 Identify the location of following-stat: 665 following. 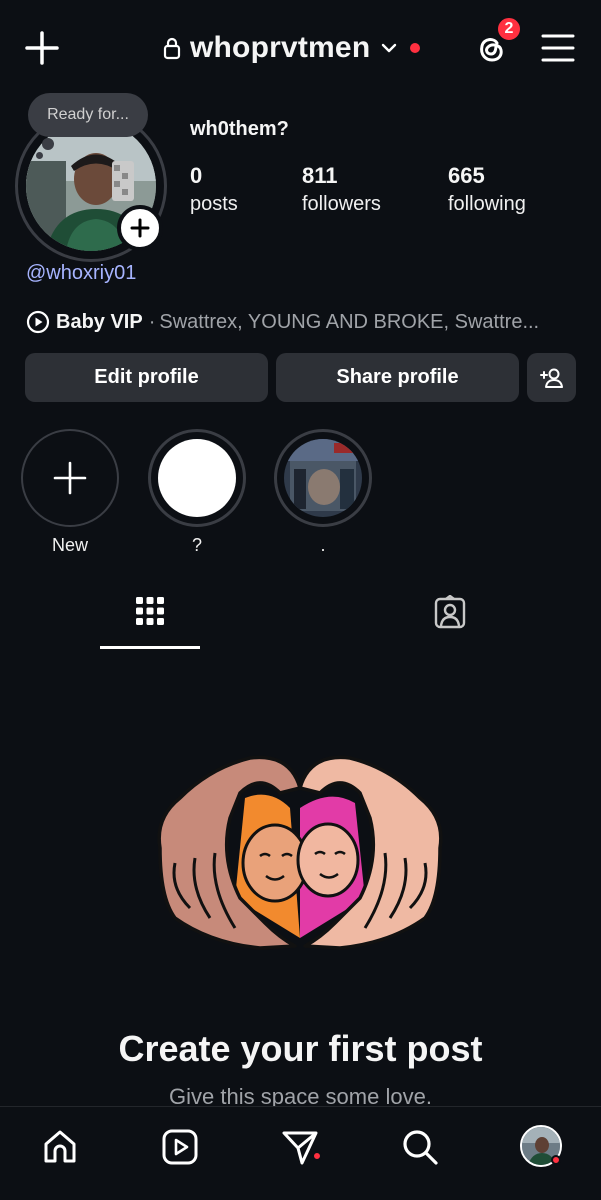
(487, 190).